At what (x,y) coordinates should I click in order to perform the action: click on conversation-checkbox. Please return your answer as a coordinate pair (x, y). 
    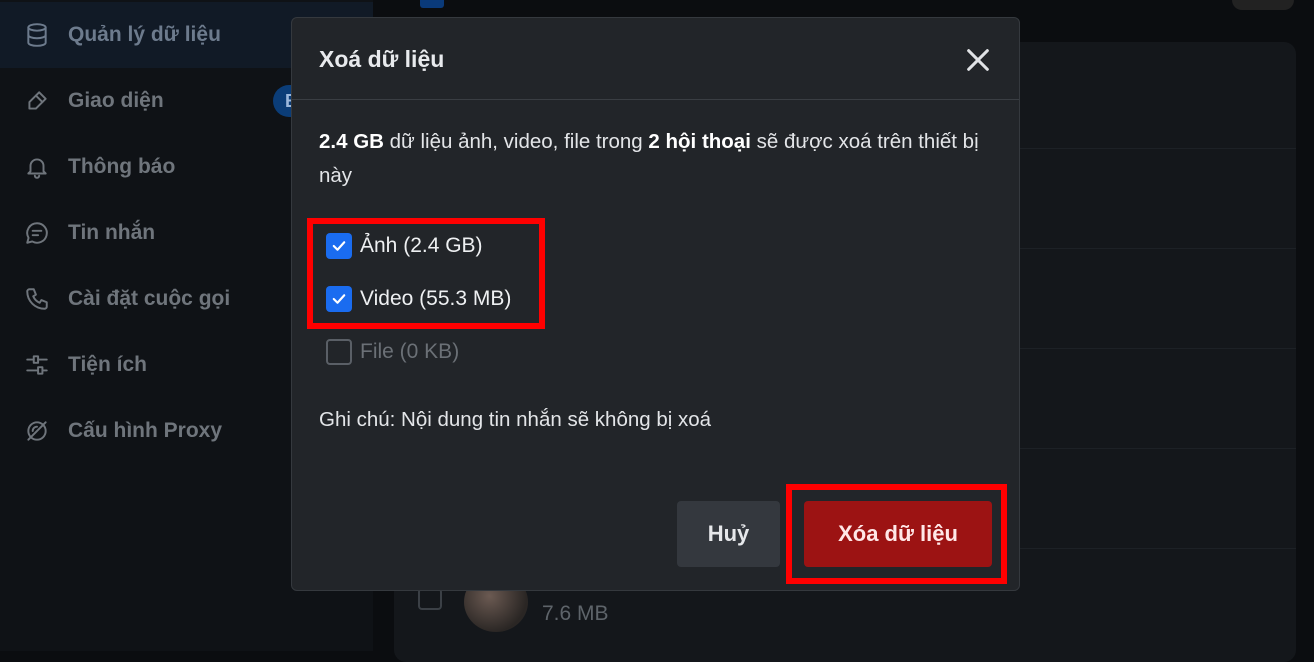
    Looking at the image, I should click on (430, 599).